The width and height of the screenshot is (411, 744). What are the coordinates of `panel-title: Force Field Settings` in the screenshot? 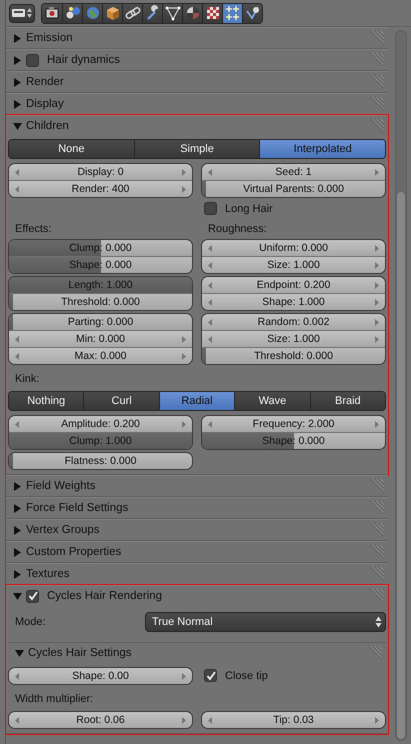 It's located at (77, 508).